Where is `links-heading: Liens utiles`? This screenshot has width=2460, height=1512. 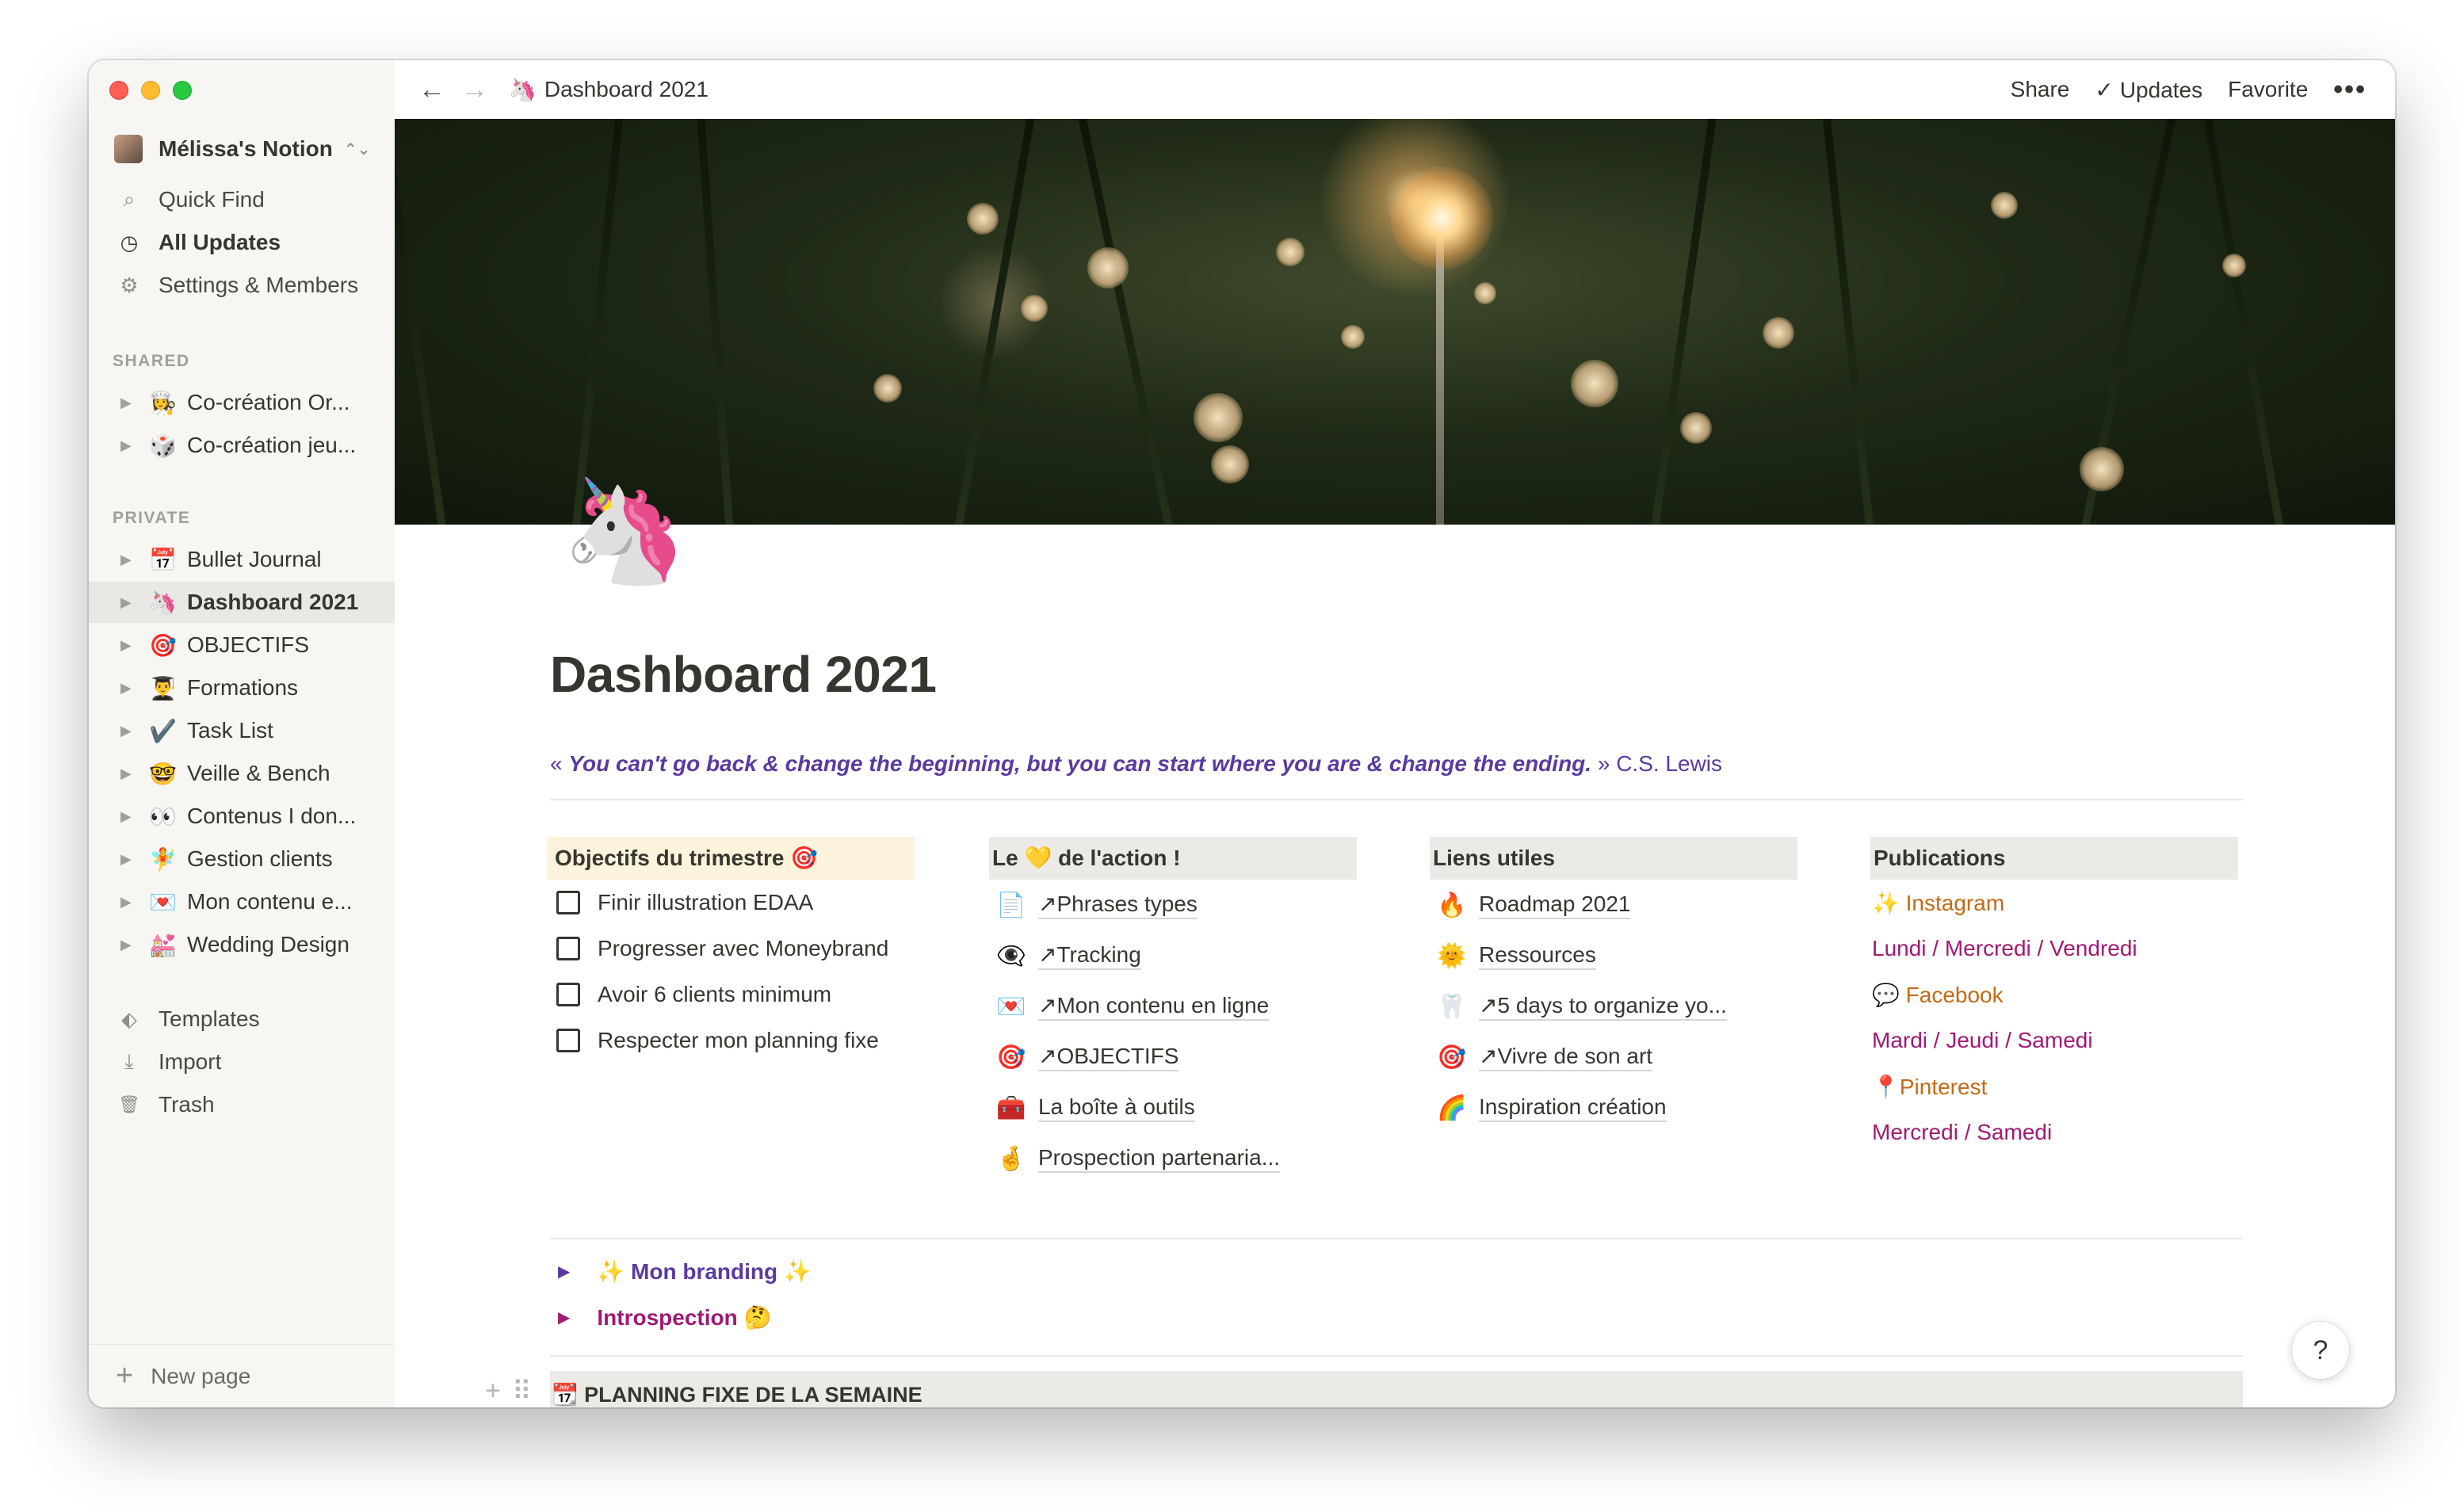 links-heading: Liens utiles is located at coordinates (1613, 858).